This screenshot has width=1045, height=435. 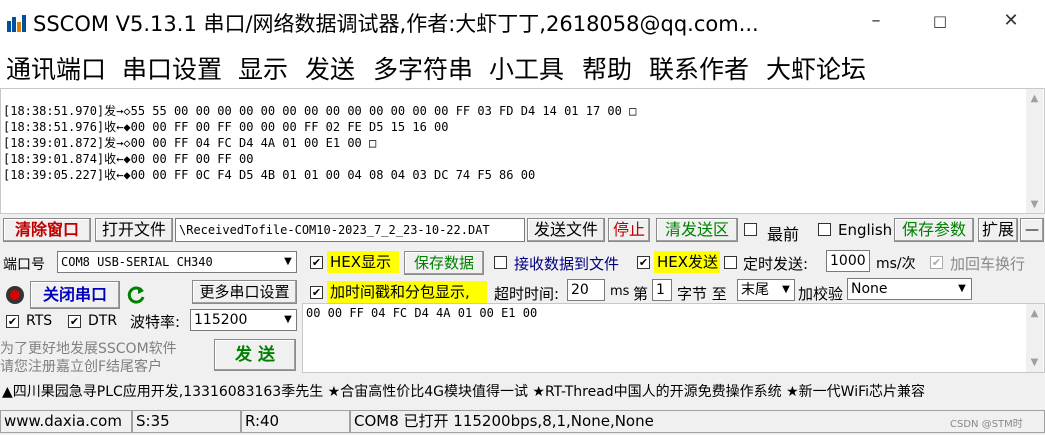 What do you see at coordinates (986, 424) in the screenshot?
I see `watermark: CSDN @STM时` at bounding box center [986, 424].